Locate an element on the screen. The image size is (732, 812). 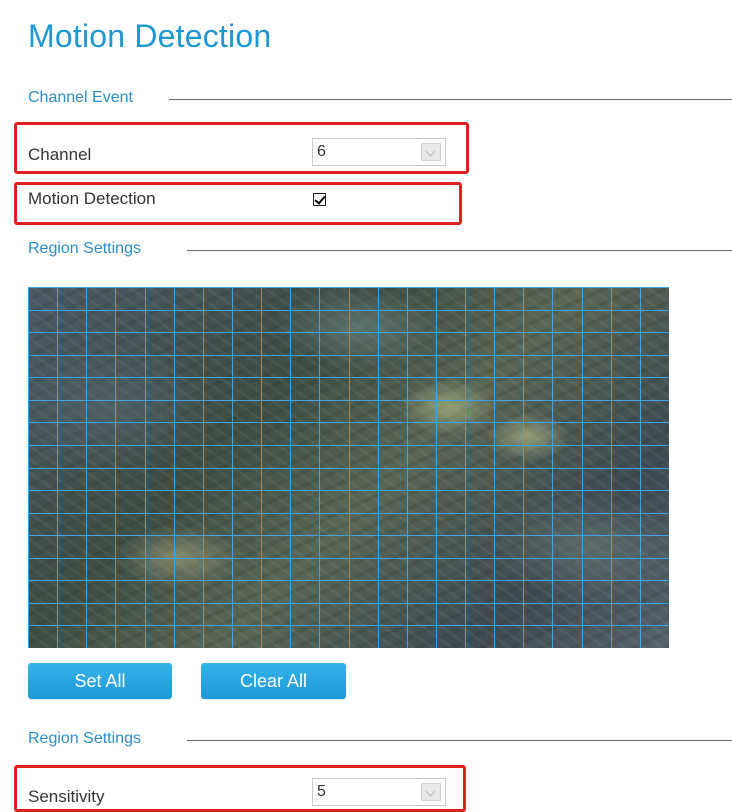
section-header-region-settings: Region Settings is located at coordinates (380, 250).